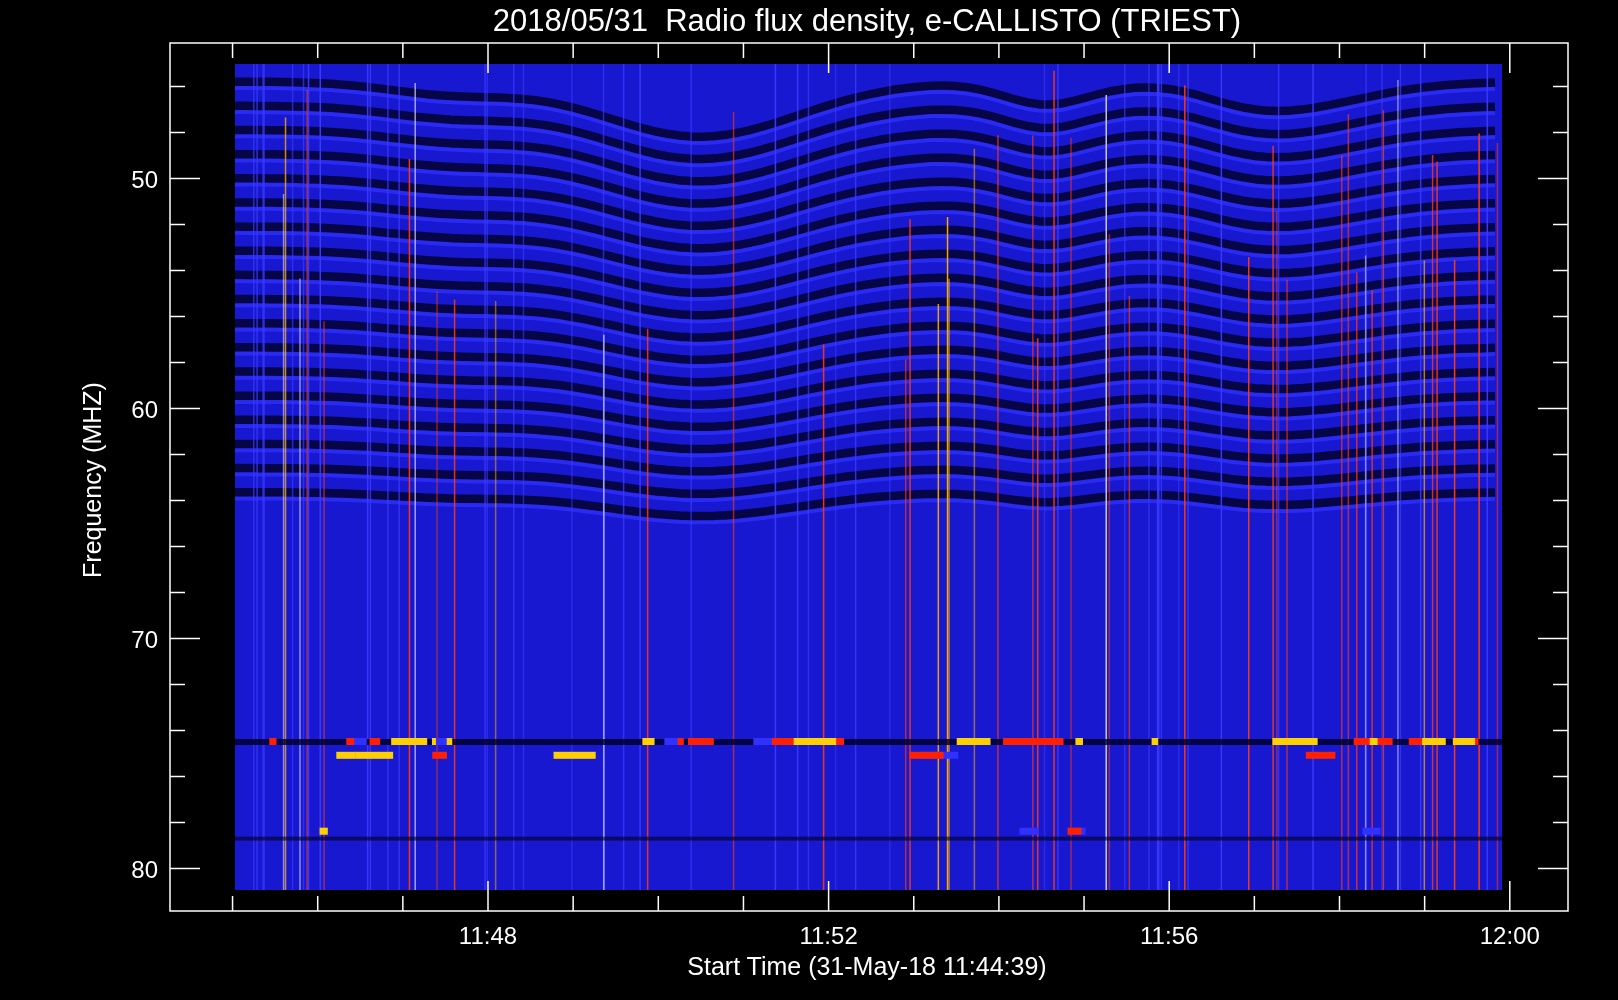 Image resolution: width=1618 pixels, height=1000 pixels. Describe the element at coordinates (867, 966) in the screenshot. I see `x-axis-label: Start Time (31-May-18 11:44:39)` at that location.